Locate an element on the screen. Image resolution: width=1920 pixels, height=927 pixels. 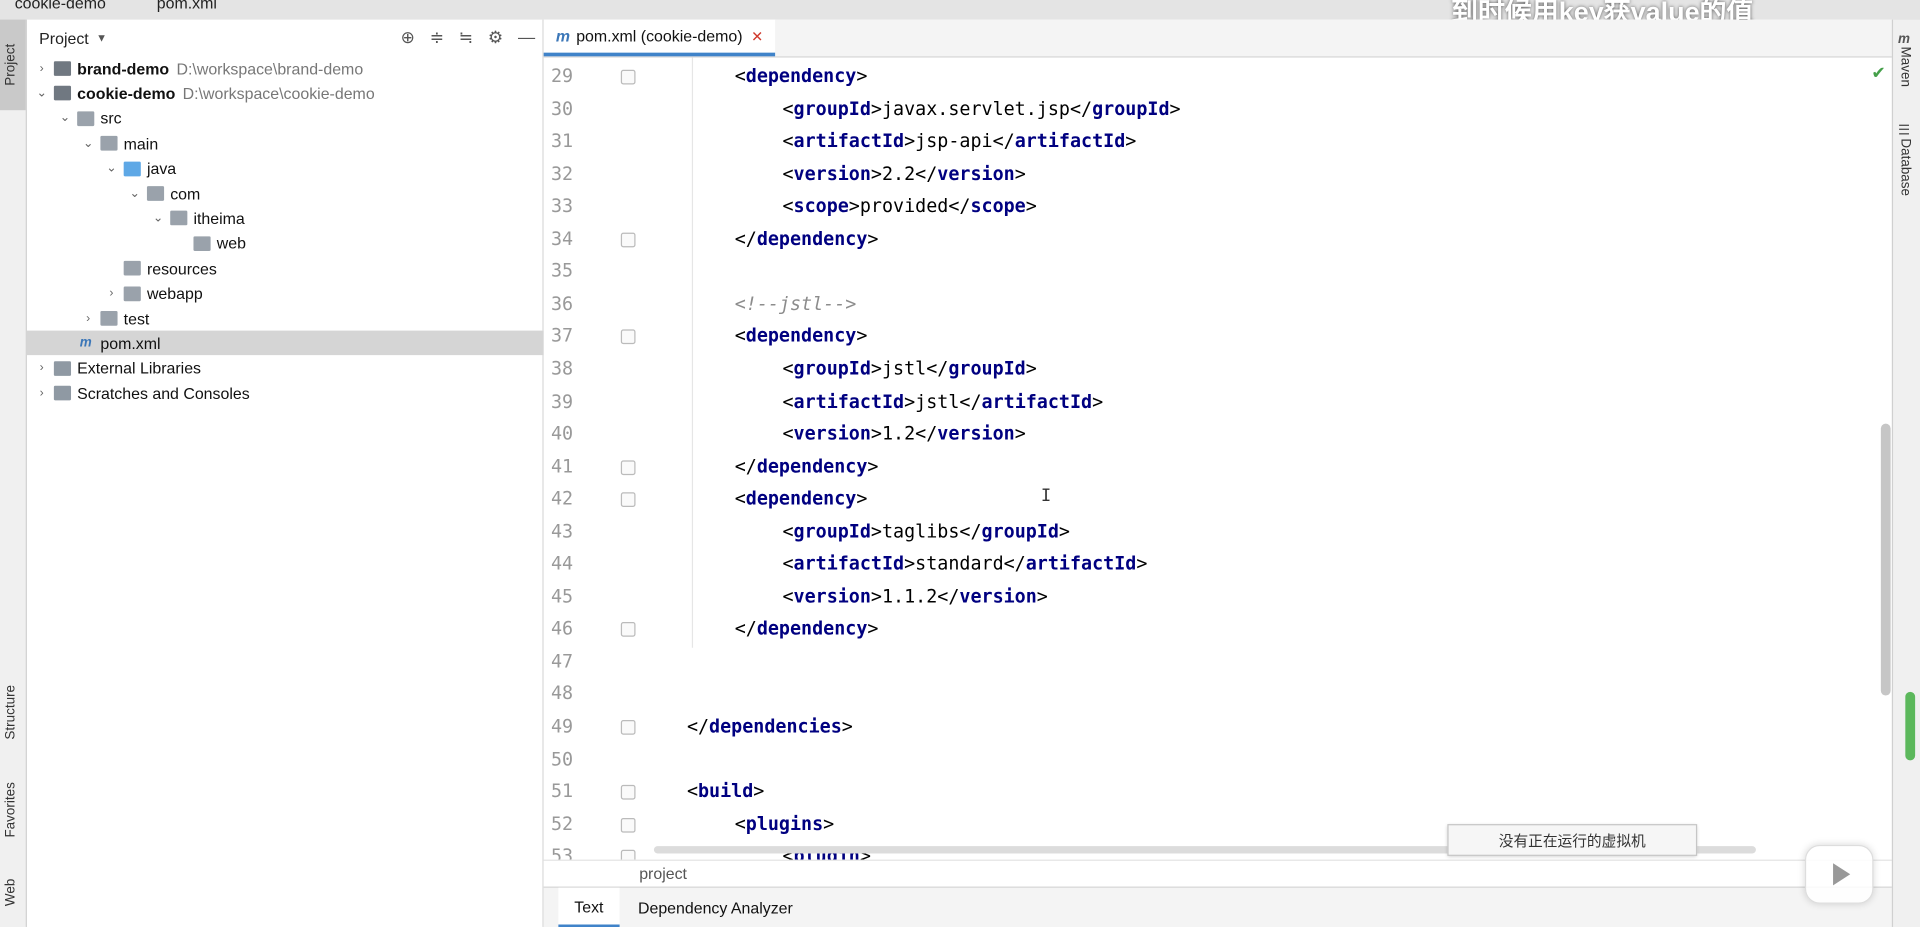
line-number: 50 is located at coordinates (562, 758).